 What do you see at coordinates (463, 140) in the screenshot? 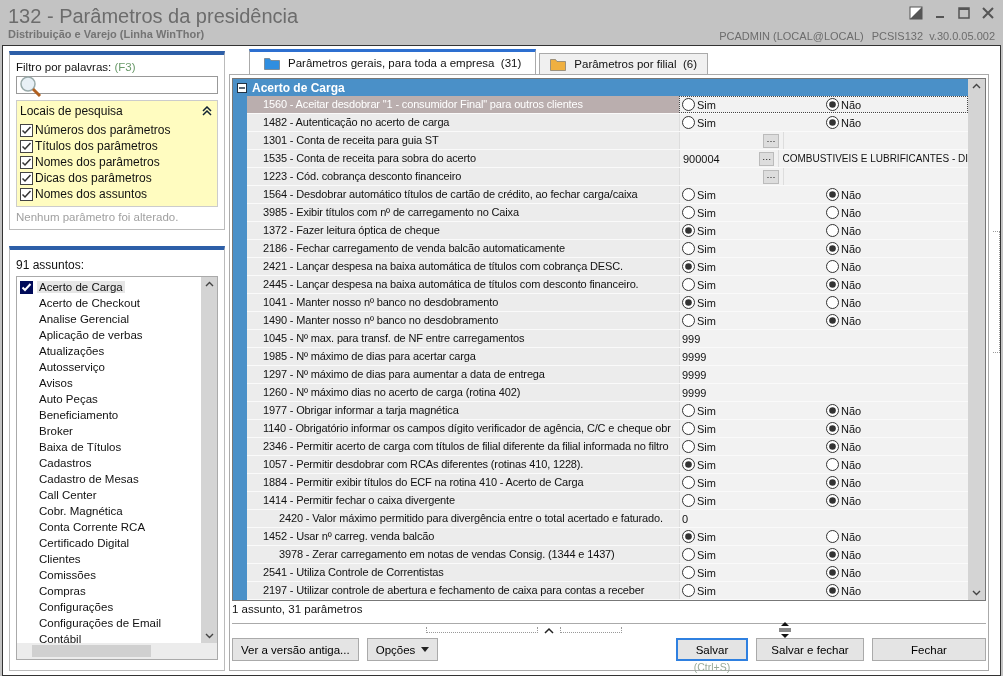
I see `parameter-name: 1301 - Conta de receita para guia ST` at bounding box center [463, 140].